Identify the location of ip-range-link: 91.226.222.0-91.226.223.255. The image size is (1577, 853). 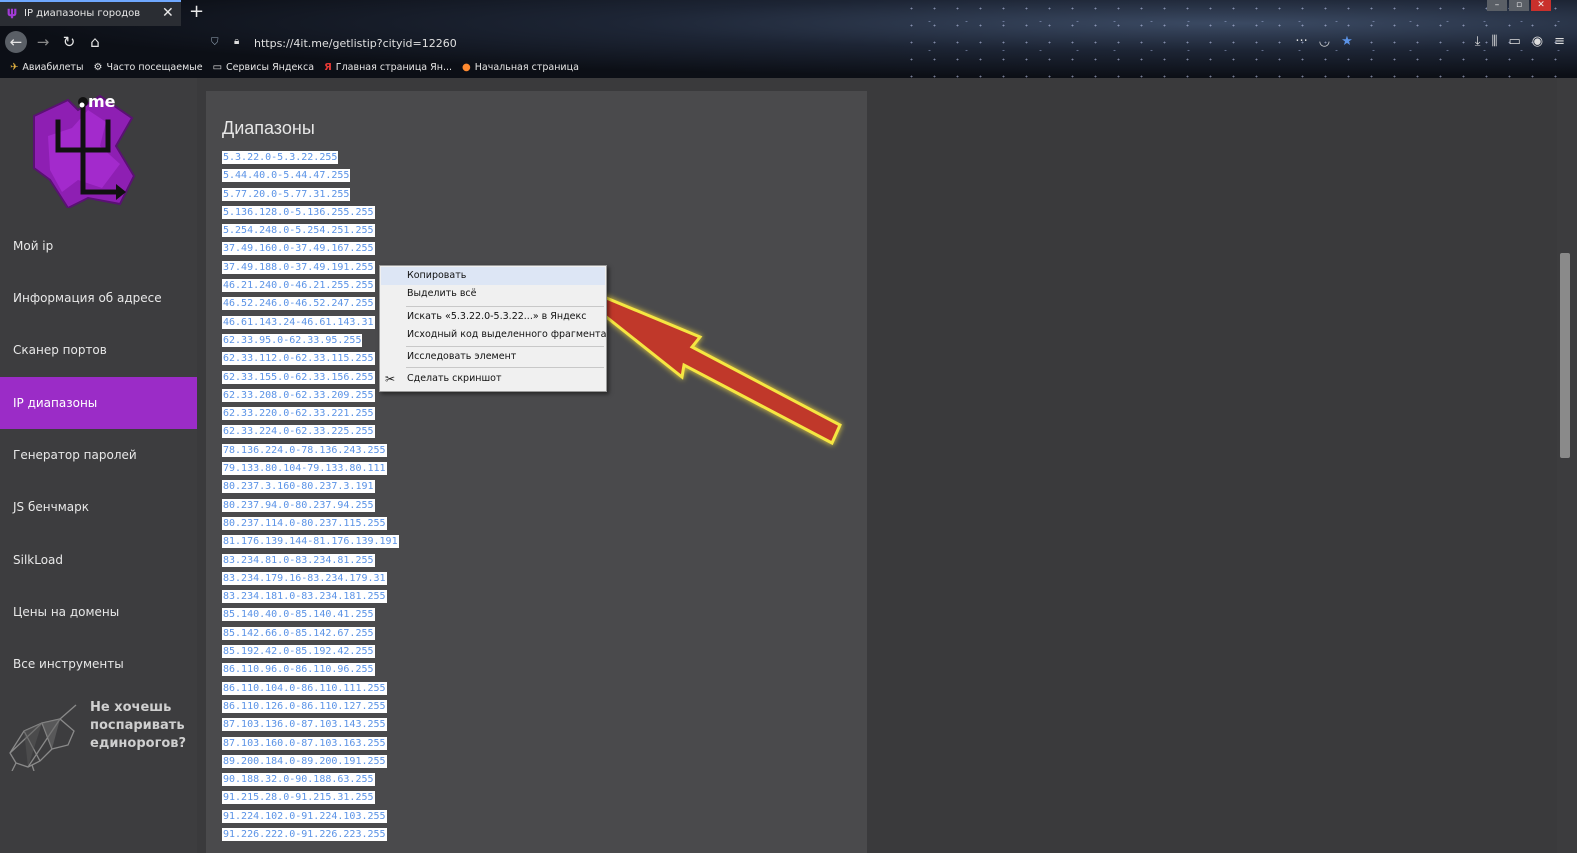
(304, 834).